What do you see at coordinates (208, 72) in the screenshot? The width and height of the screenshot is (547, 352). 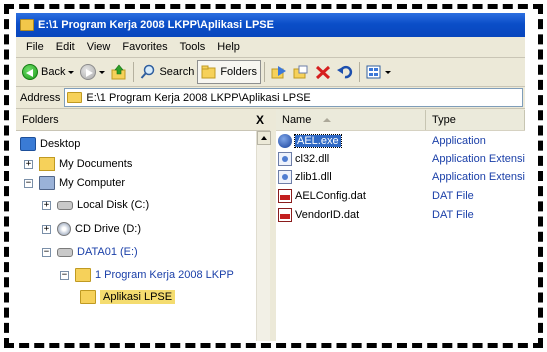 I see `folders-icon` at bounding box center [208, 72].